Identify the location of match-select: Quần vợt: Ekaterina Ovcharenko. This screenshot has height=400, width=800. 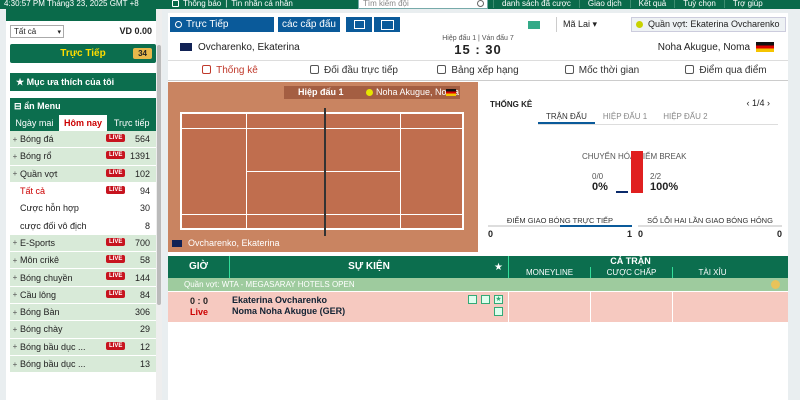
(708, 24).